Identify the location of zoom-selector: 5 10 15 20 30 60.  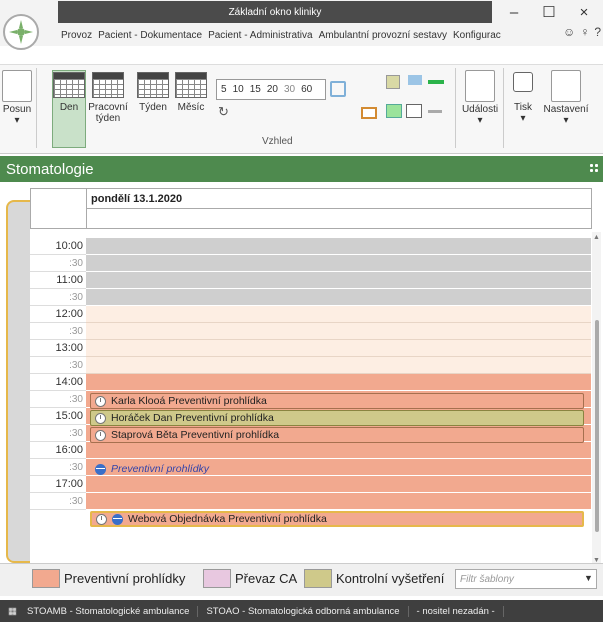
(271, 89).